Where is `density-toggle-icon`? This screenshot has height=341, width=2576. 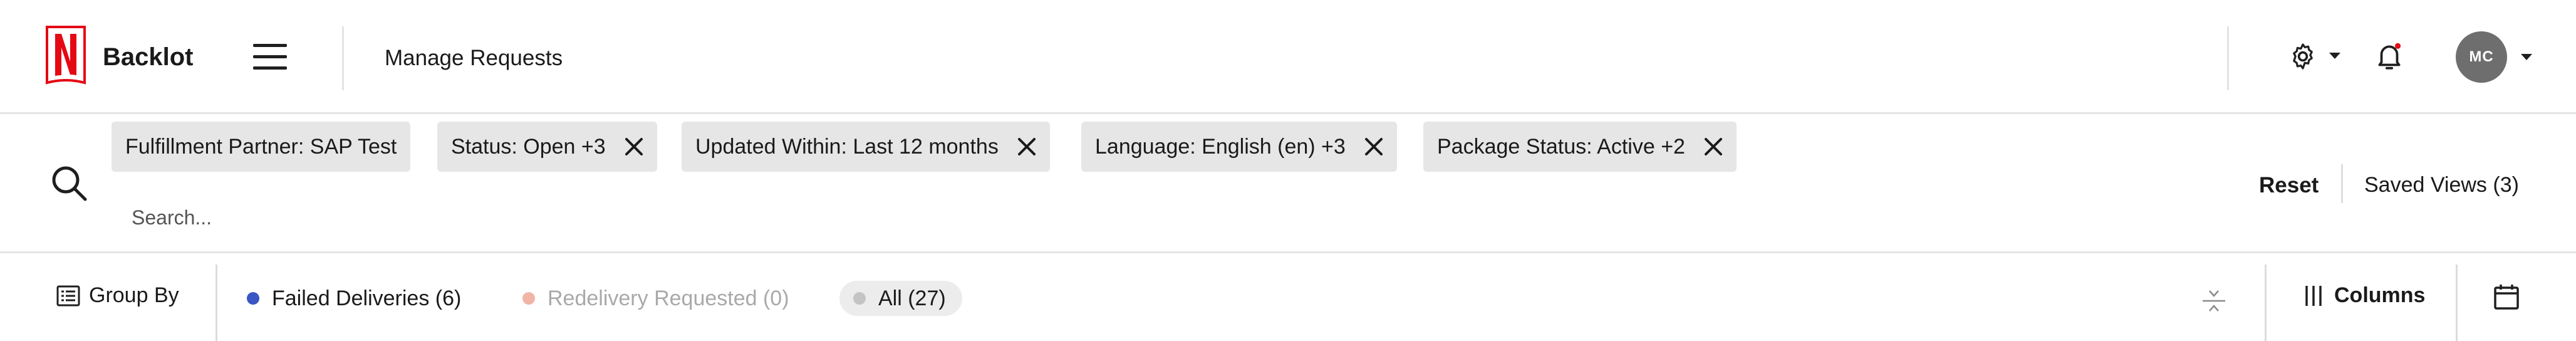 density-toggle-icon is located at coordinates (2214, 301).